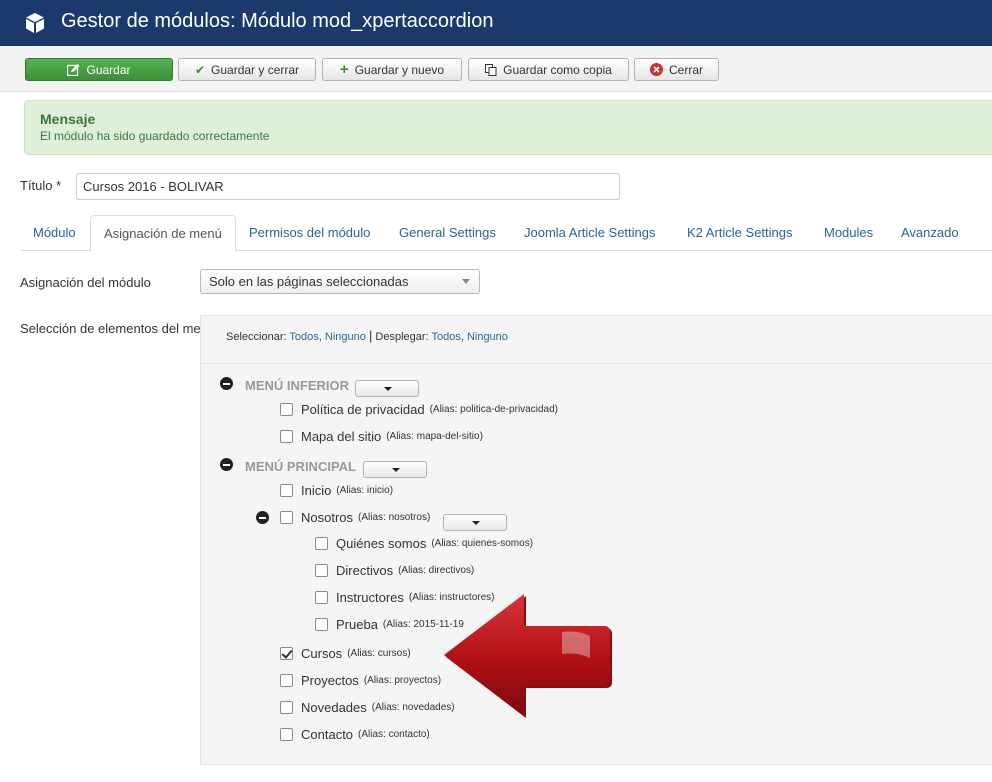  I want to click on close-circle-icon, so click(656, 69).